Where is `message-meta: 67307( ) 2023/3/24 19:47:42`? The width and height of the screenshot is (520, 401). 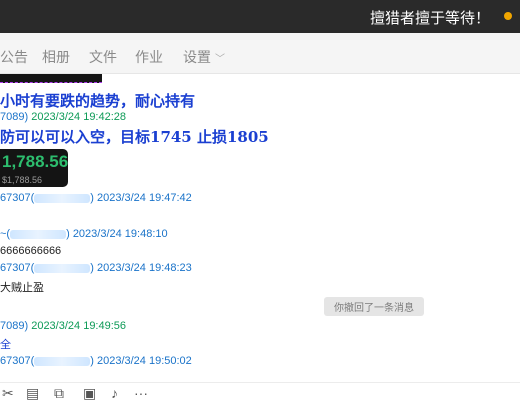
message-meta: 67307( ) 2023/3/24 19:47:42 is located at coordinates (96, 198).